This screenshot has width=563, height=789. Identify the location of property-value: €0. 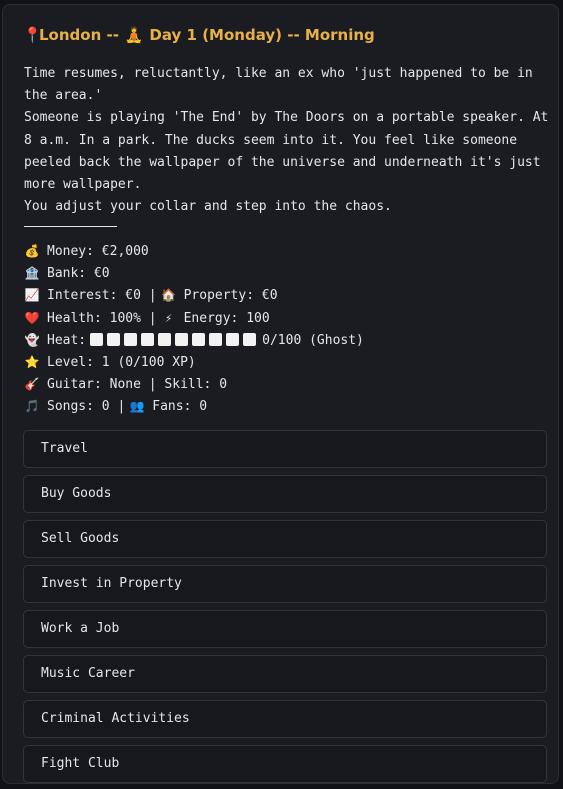
(269, 296).